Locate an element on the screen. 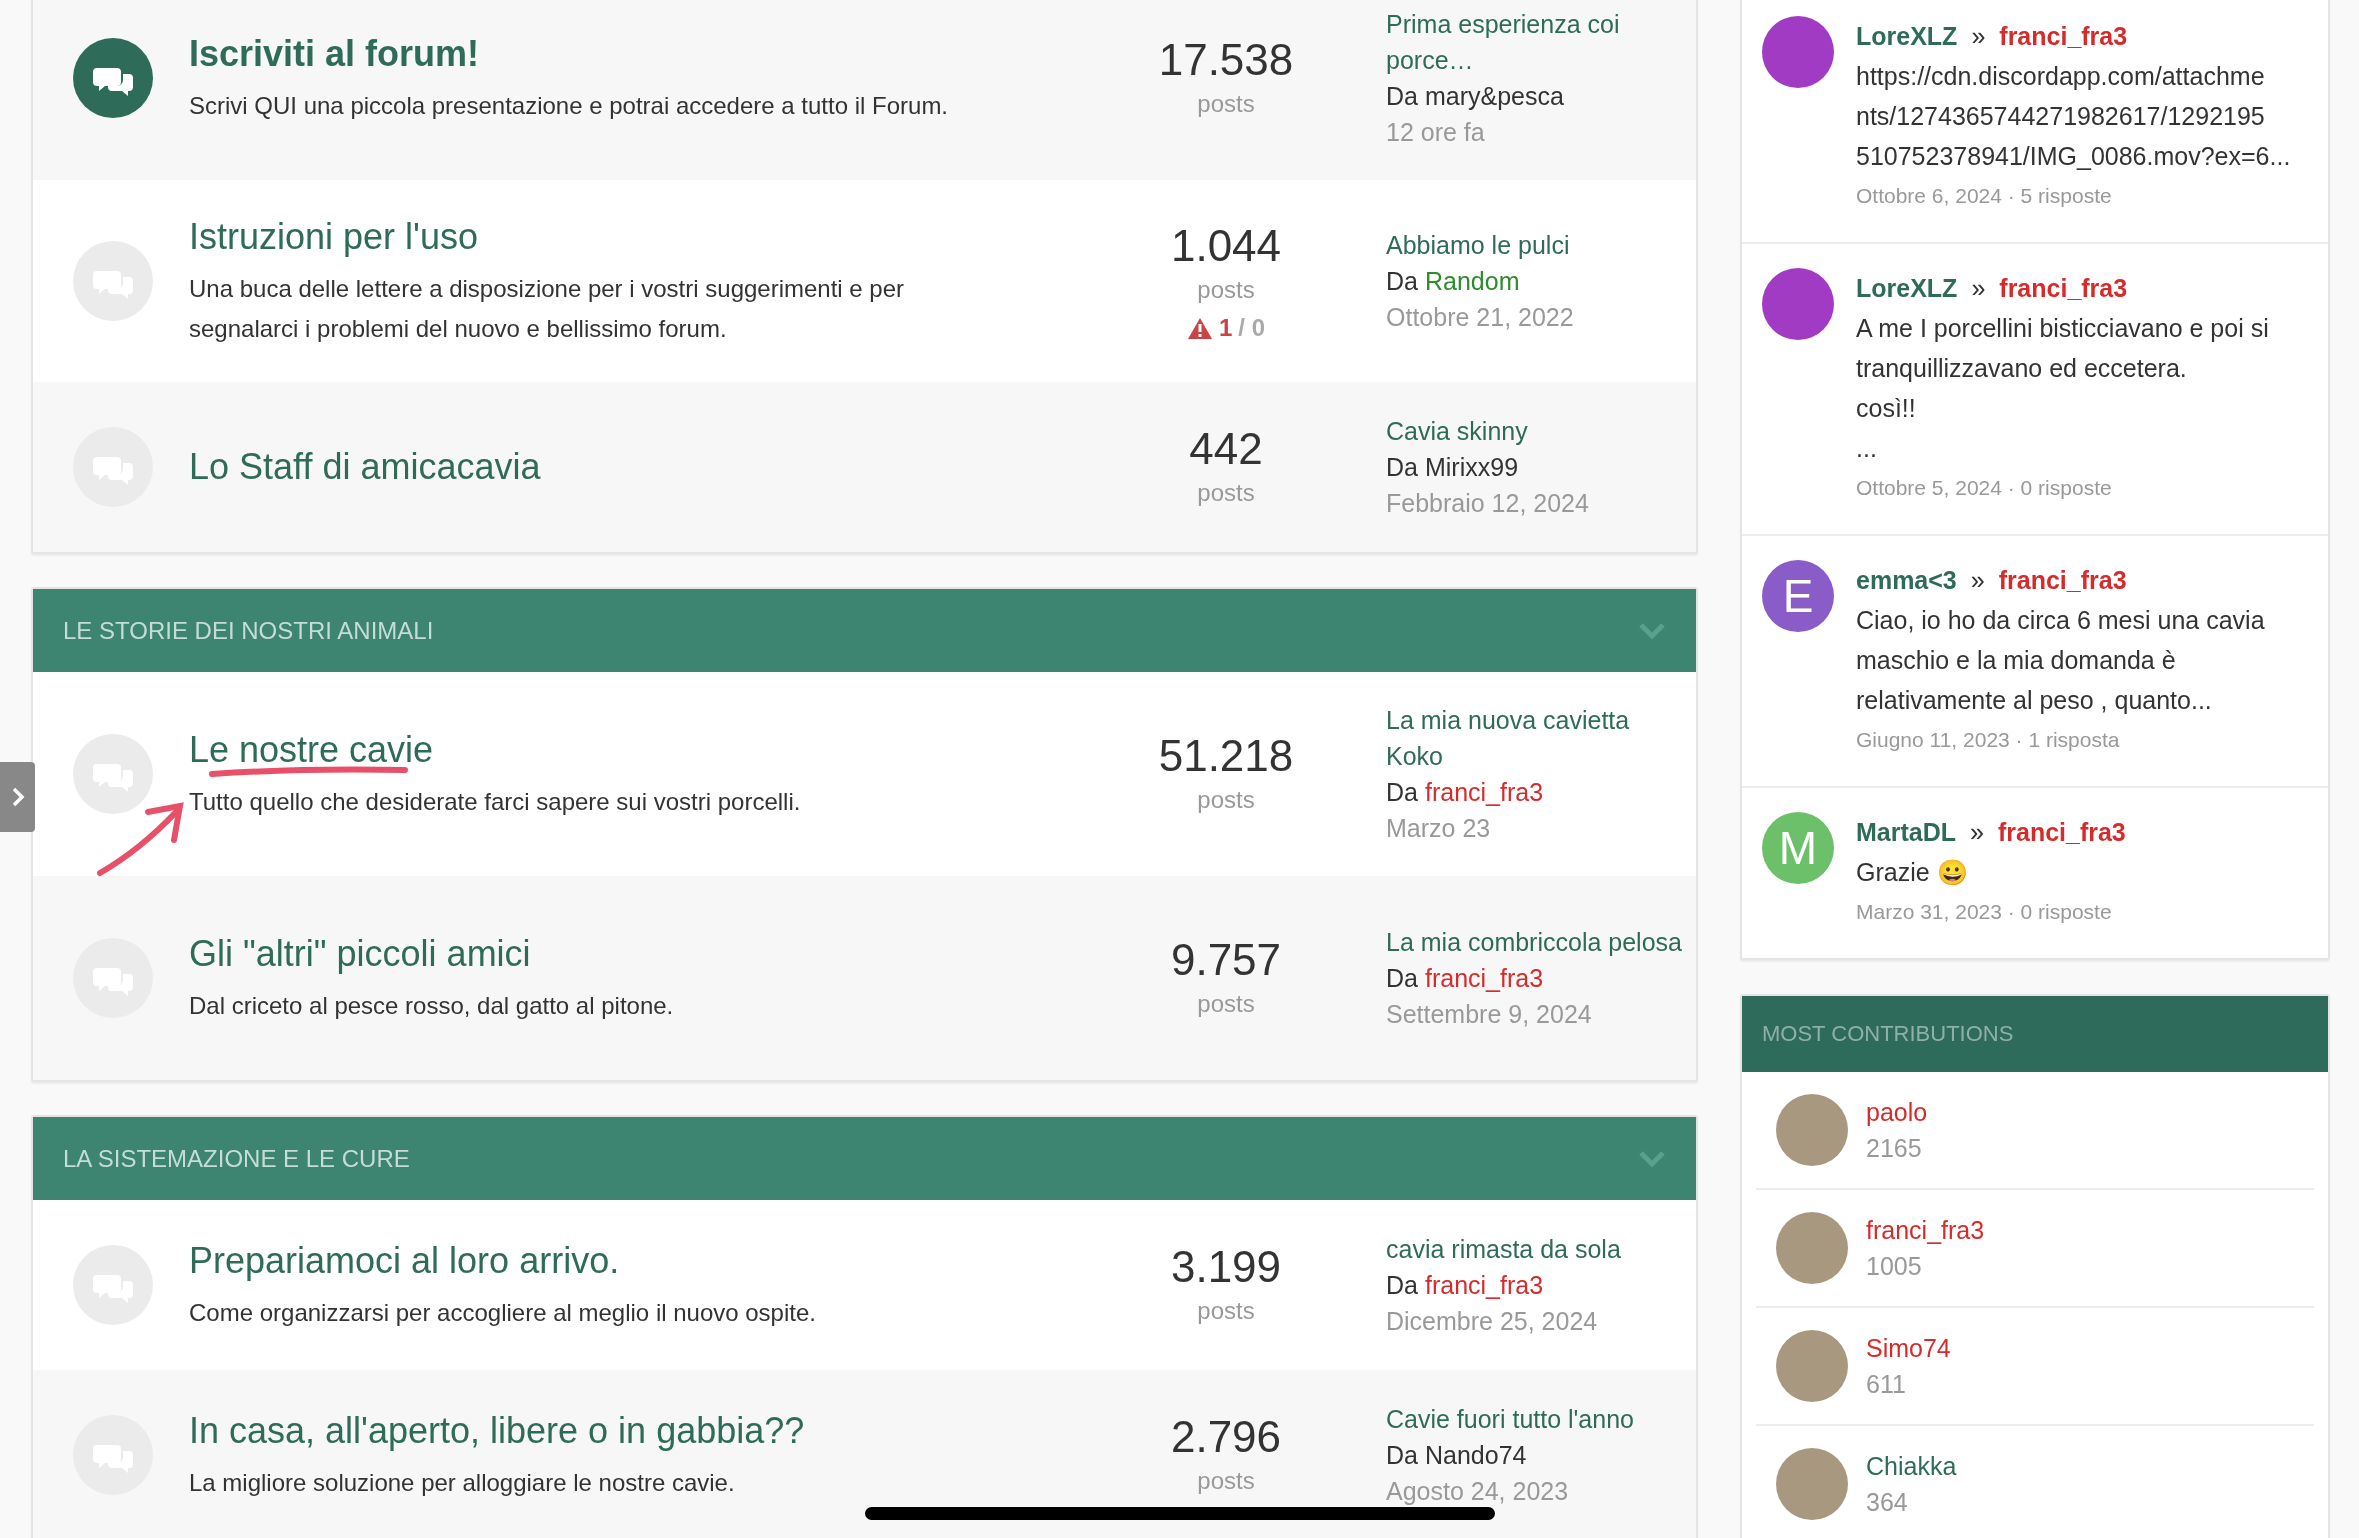  last-post-title-link: Abbiamo le pulci is located at coordinates (1536, 245).